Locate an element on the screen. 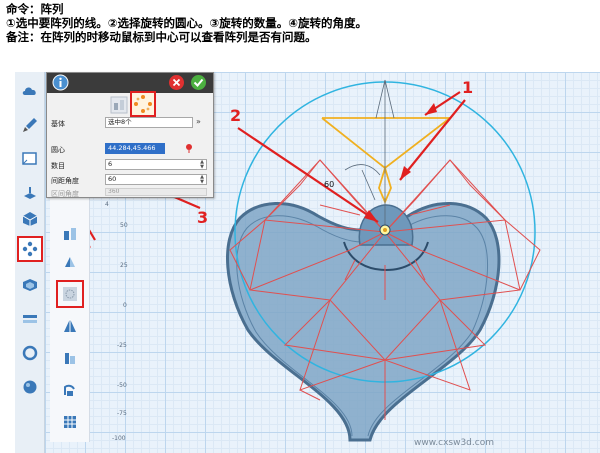 The image size is (600, 453). left-toolbar is located at coordinates (30, 262).